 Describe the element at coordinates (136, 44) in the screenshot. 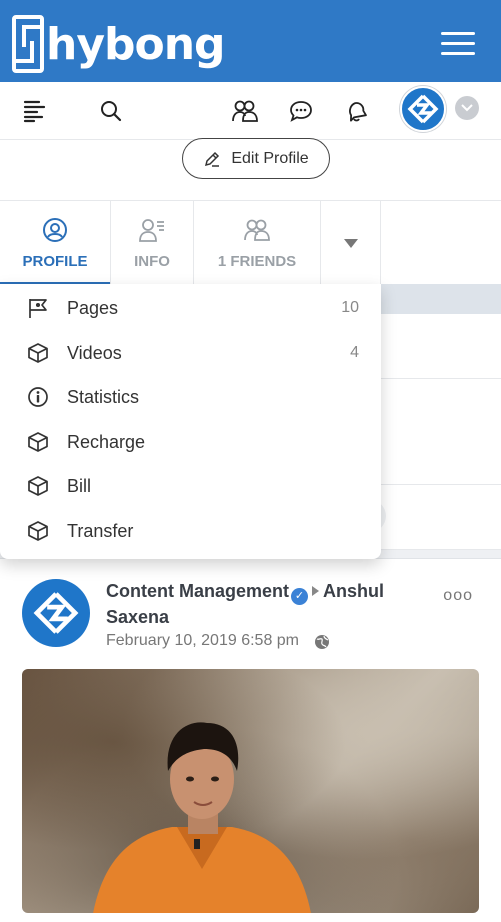

I see `brand-name: hybong` at that location.